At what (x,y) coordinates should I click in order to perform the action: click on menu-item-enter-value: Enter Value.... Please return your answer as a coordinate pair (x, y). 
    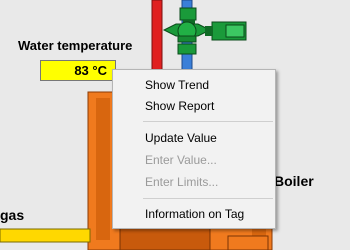
    Looking at the image, I should click on (194, 160).